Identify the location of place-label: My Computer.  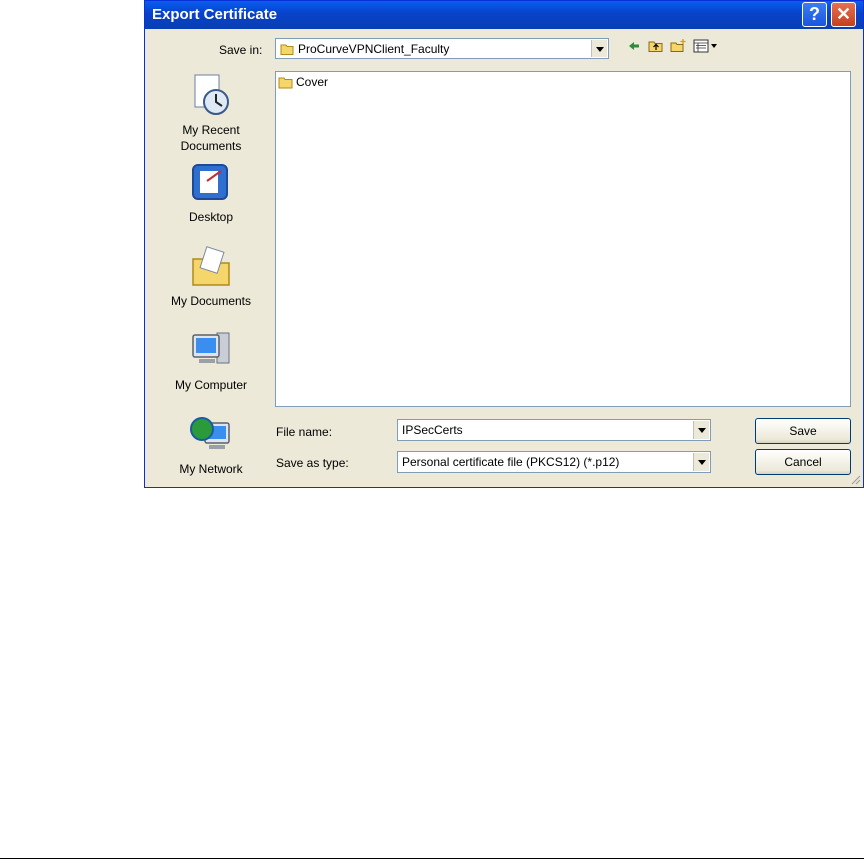
(211, 385).